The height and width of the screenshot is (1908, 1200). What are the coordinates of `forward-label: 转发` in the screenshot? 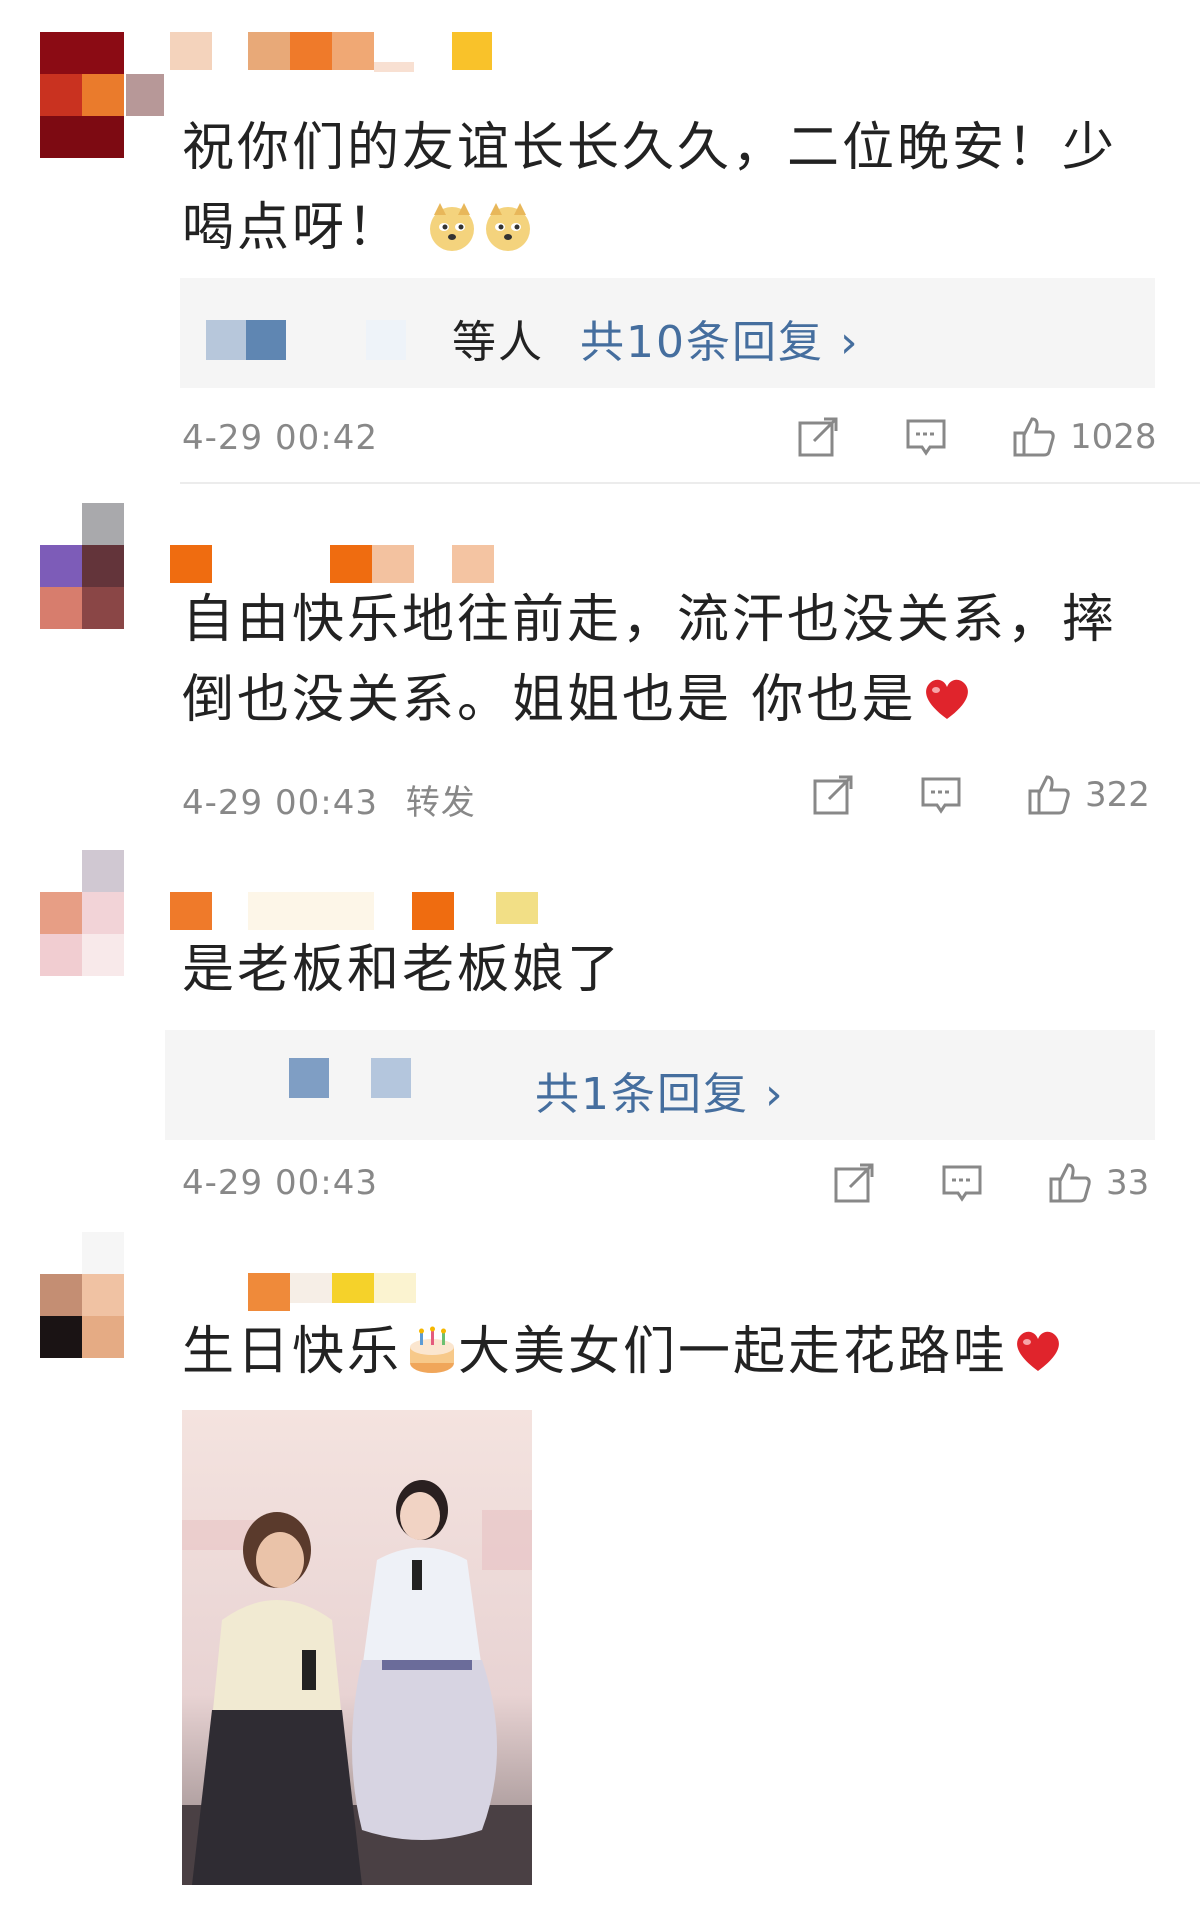 It's located at (441, 803).